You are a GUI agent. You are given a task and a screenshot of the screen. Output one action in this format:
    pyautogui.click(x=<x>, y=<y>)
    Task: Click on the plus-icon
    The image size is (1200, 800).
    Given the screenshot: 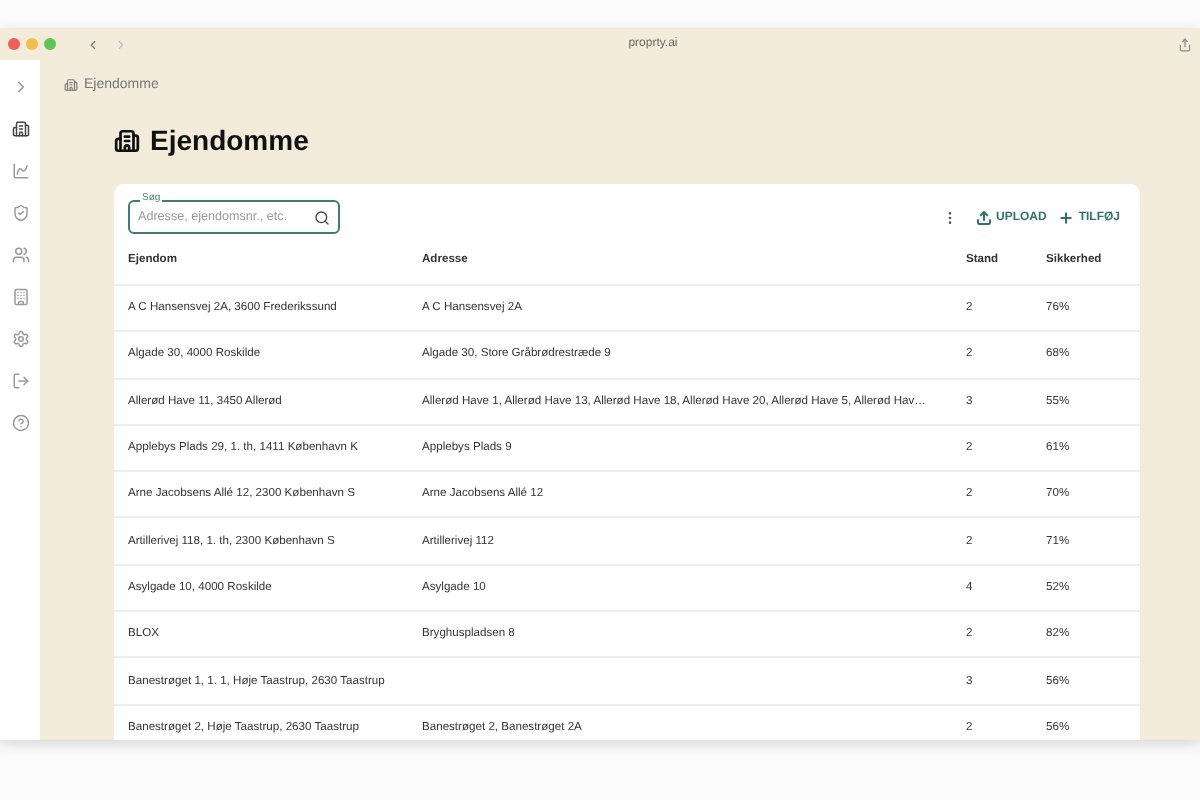 What is the action you would take?
    pyautogui.click(x=1066, y=217)
    